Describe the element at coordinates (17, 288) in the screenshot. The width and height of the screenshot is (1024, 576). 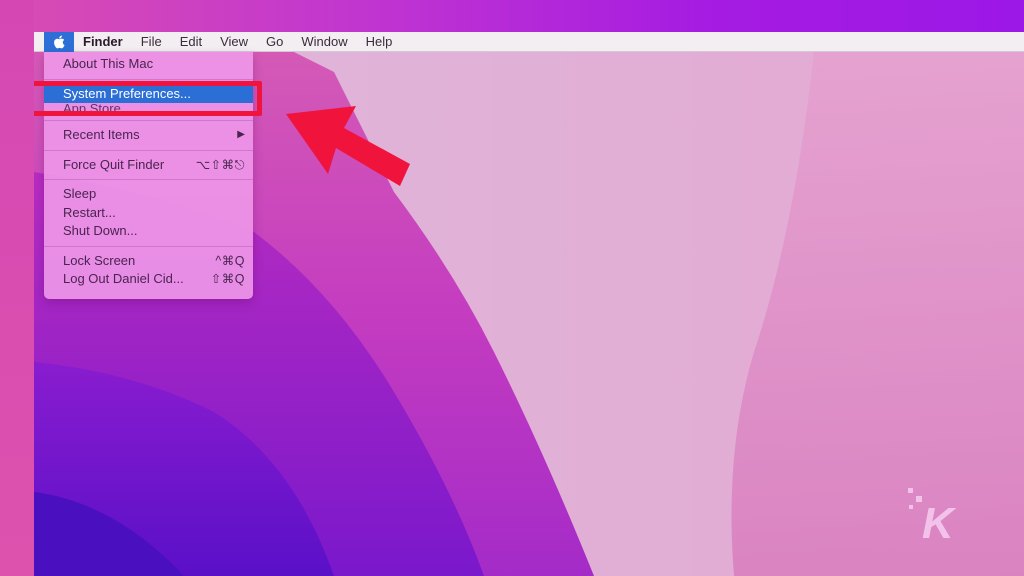
I see `desktop-frame-left` at that location.